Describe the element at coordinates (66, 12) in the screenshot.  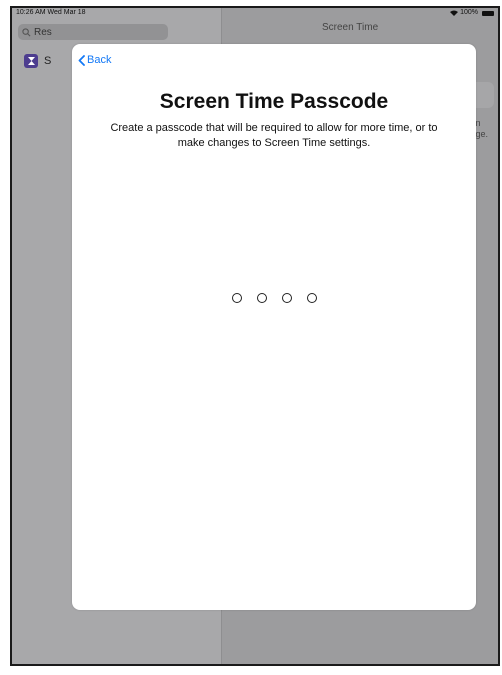
I see `clock-date: Wed Mar 18` at that location.